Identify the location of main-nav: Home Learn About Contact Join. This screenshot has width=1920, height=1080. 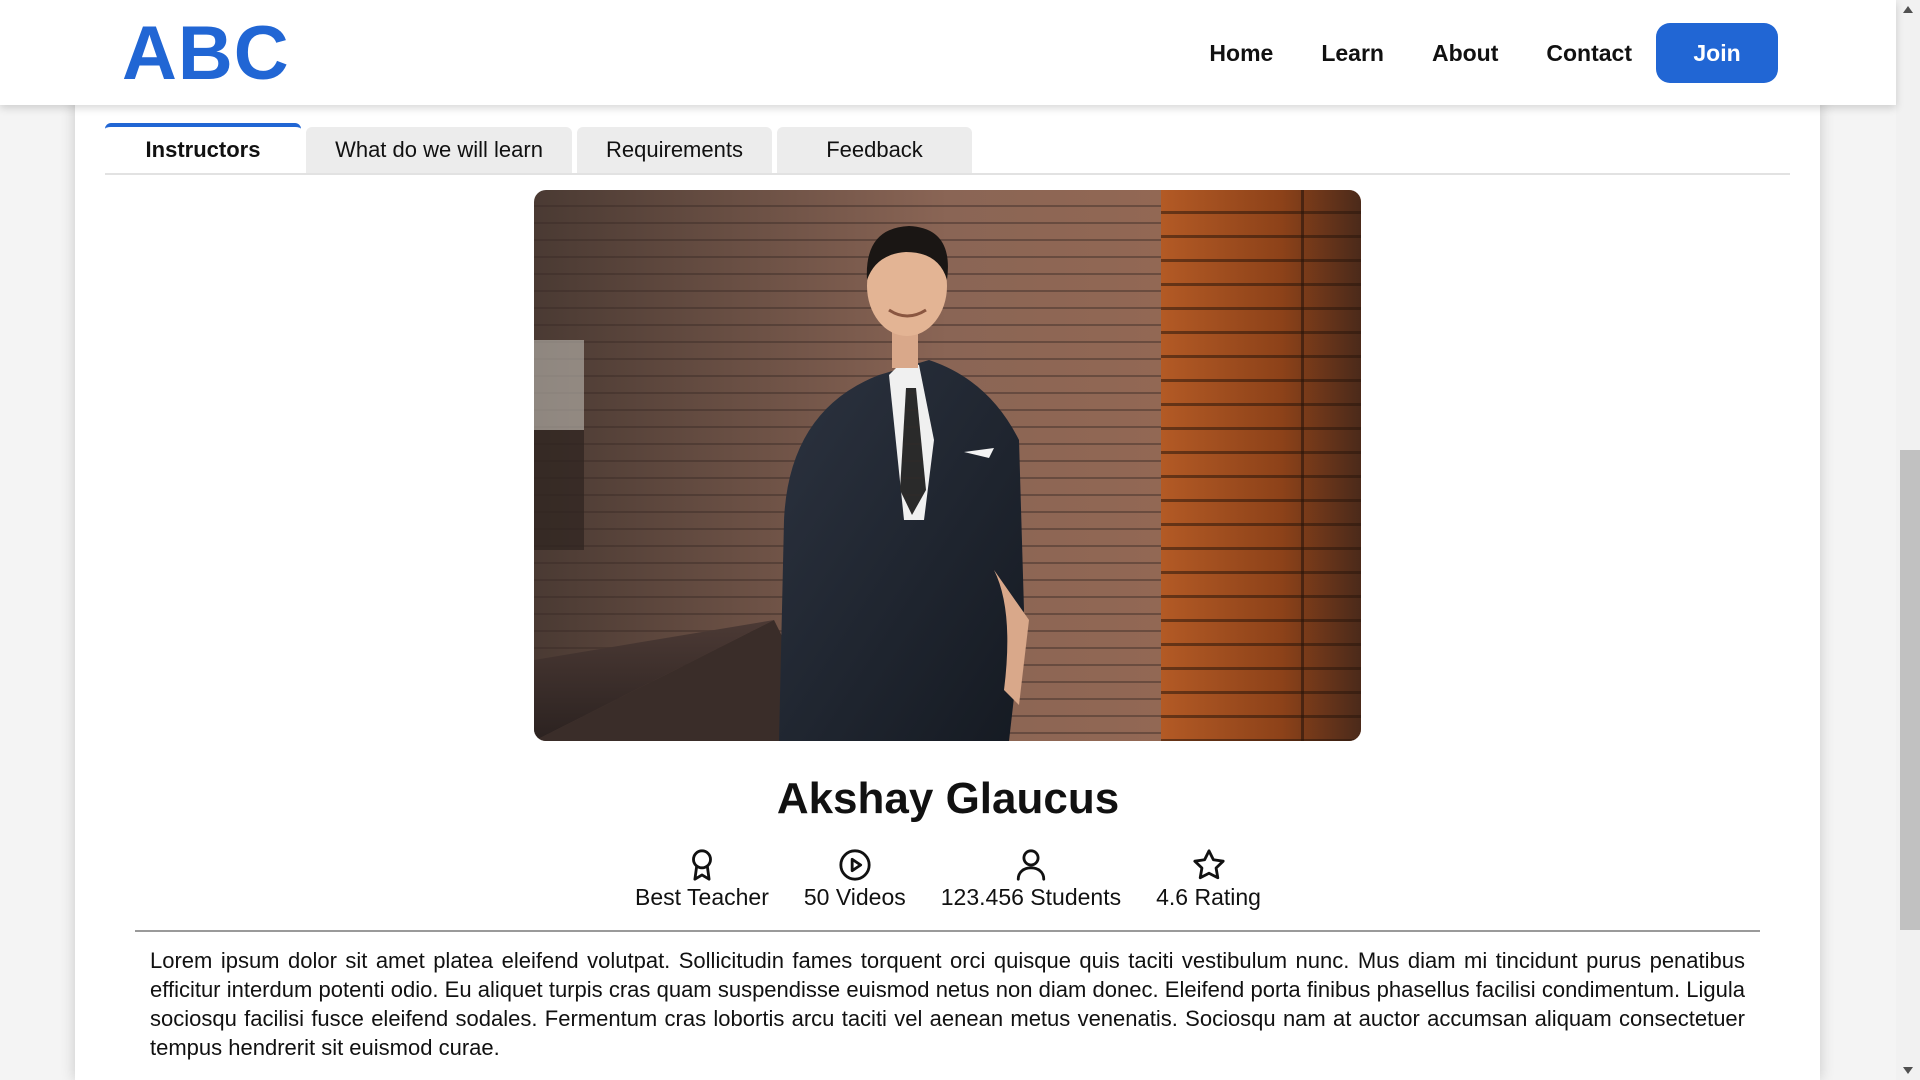
(1493, 53).